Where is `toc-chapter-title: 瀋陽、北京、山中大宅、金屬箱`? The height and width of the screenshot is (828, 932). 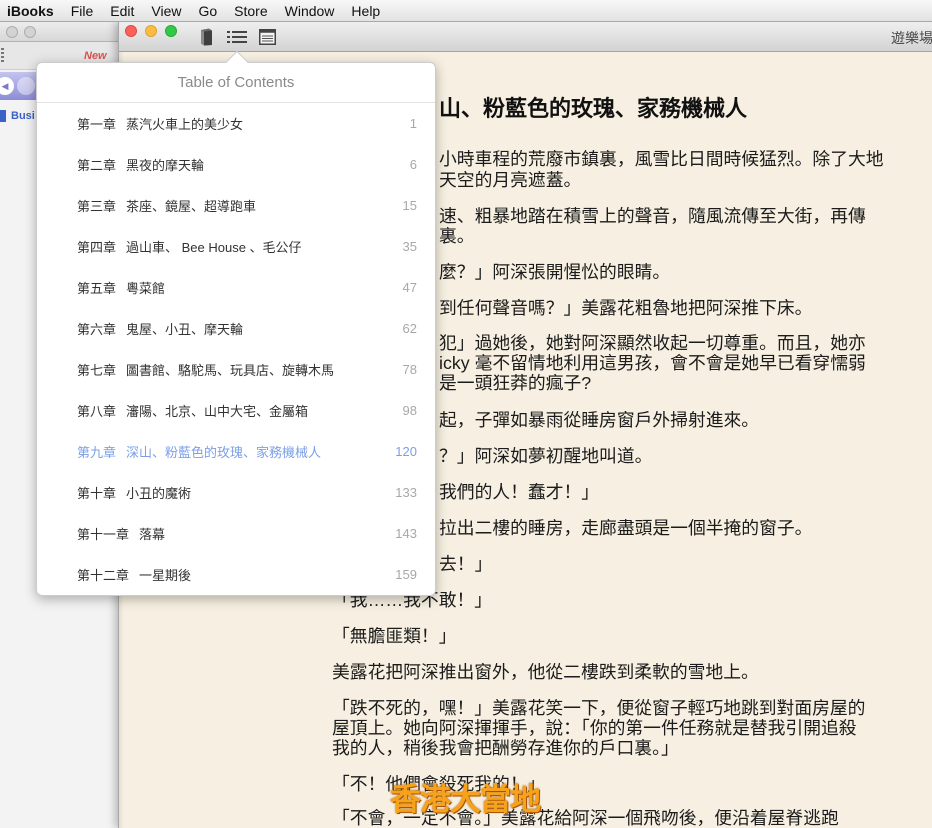 toc-chapter-title: 瀋陽、北京、山中大宅、金屬箱 is located at coordinates (217, 411).